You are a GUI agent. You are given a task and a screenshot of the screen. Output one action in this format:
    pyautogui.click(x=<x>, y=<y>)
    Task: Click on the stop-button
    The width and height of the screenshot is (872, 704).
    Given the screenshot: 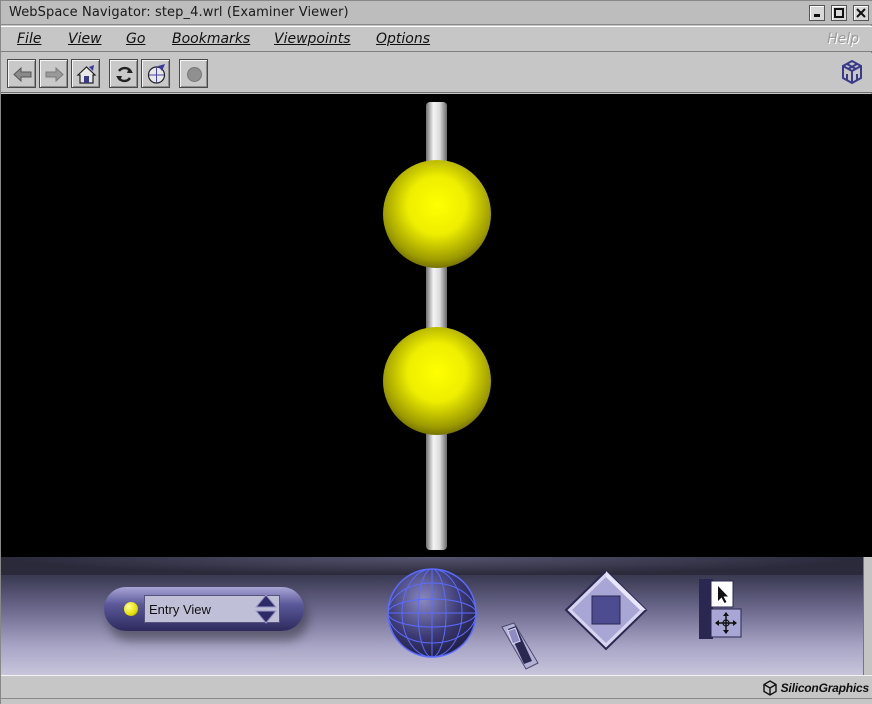 What is the action you would take?
    pyautogui.click(x=193, y=73)
    